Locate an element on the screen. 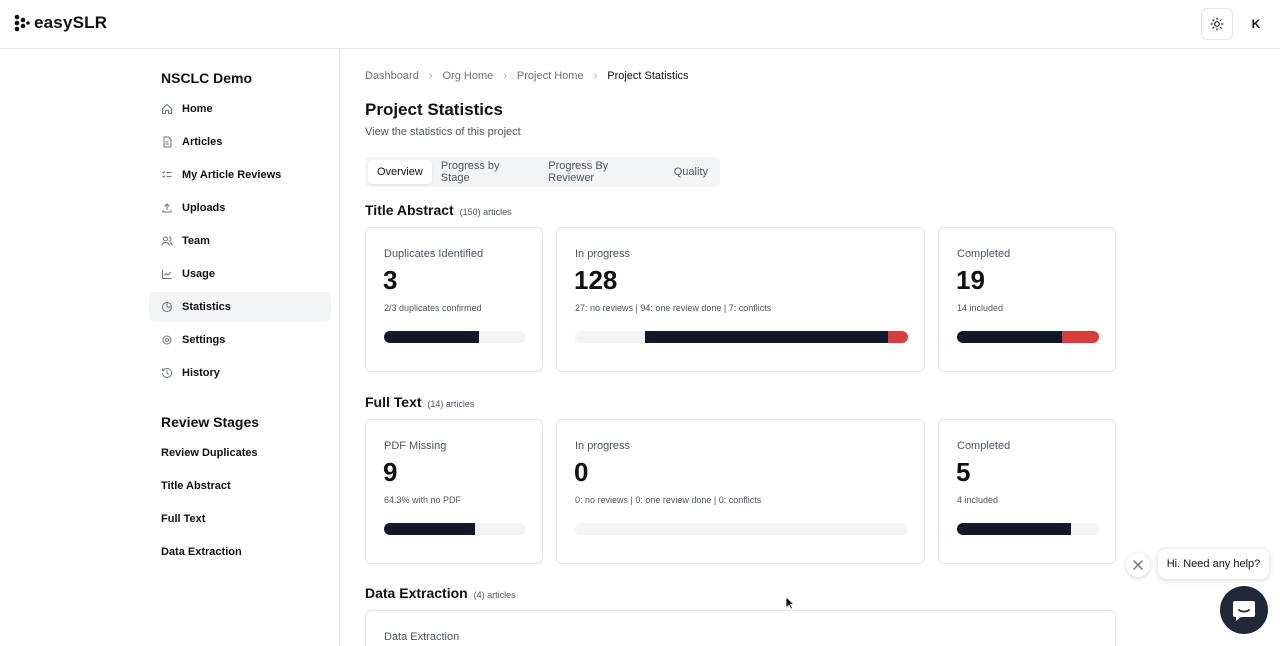 Image resolution: width=1280 pixels, height=646 pixels. theme-toggle-button is located at coordinates (1217, 24).